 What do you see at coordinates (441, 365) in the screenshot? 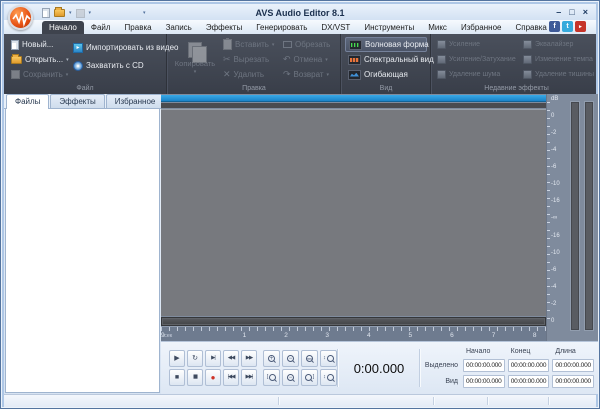
I see `row-selected-label: Выделено` at bounding box center [441, 365].